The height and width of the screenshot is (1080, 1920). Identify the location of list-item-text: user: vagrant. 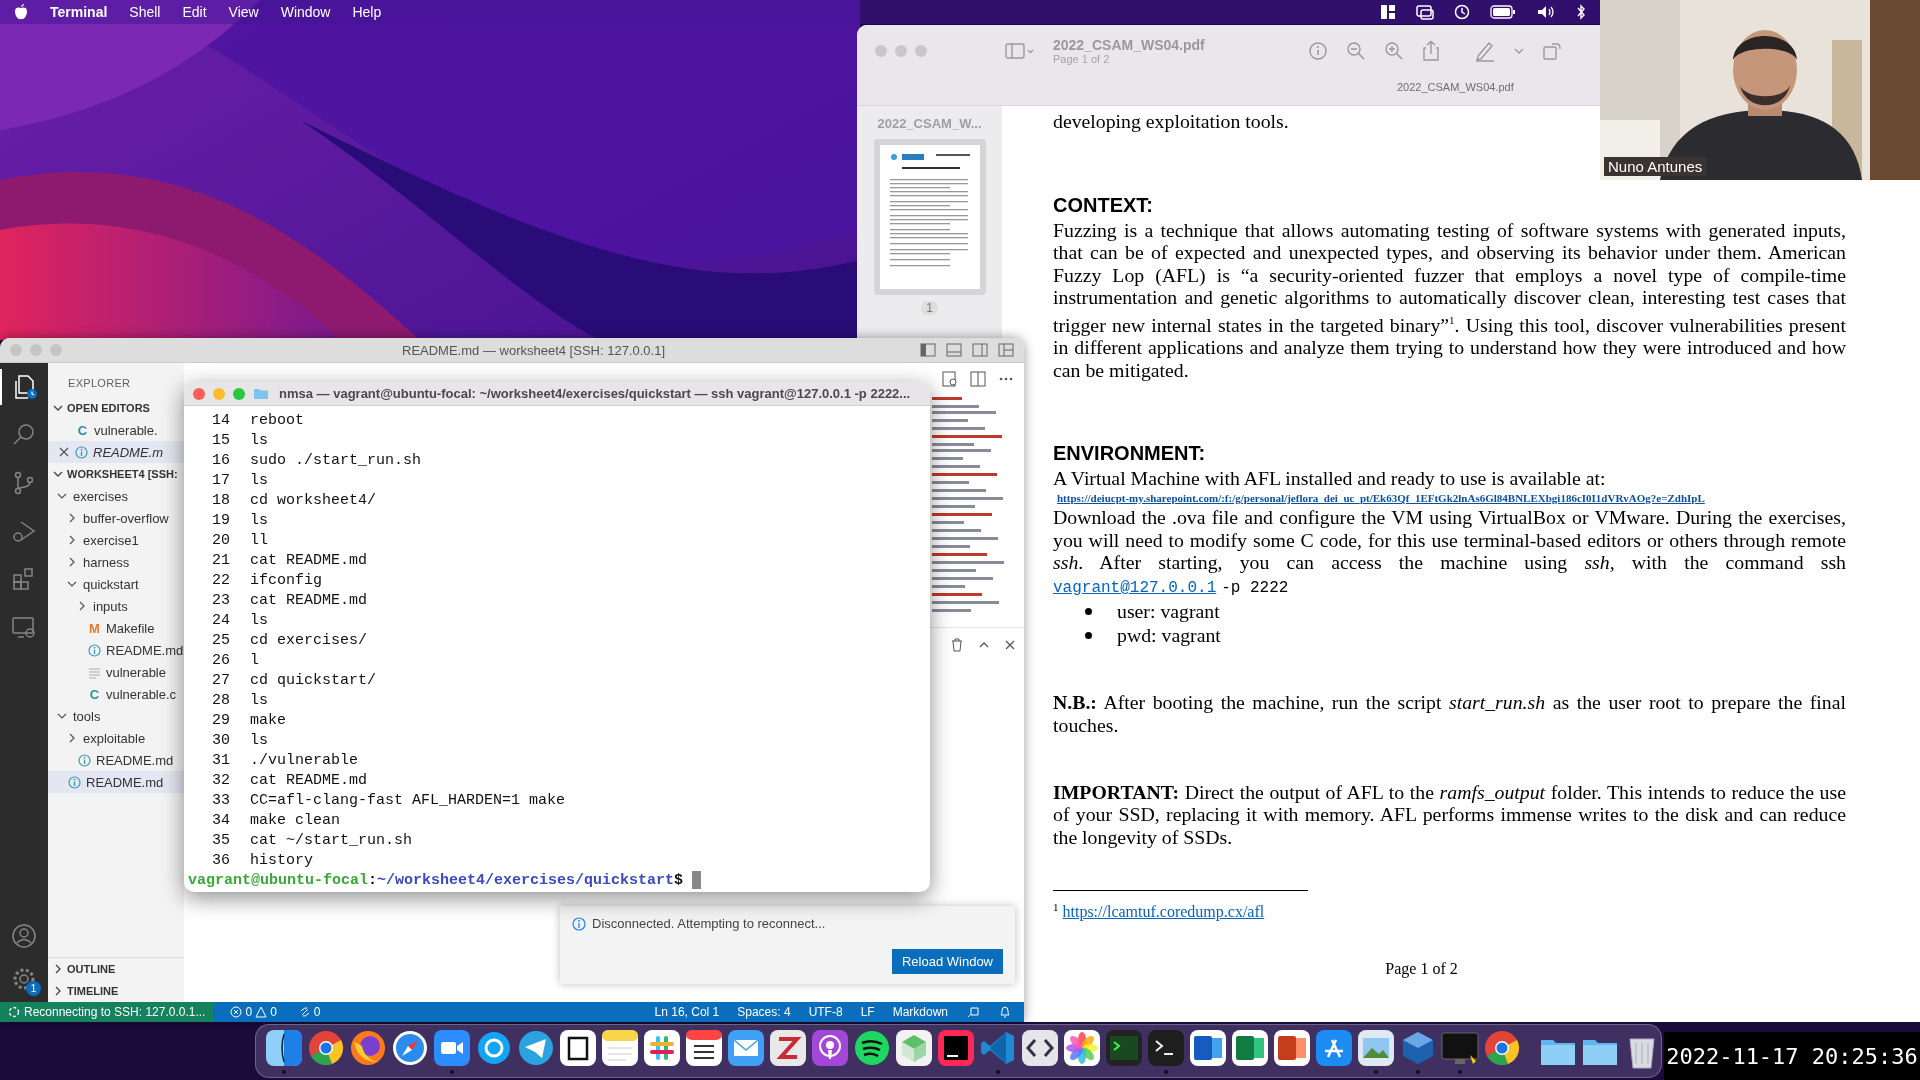
(1168, 611).